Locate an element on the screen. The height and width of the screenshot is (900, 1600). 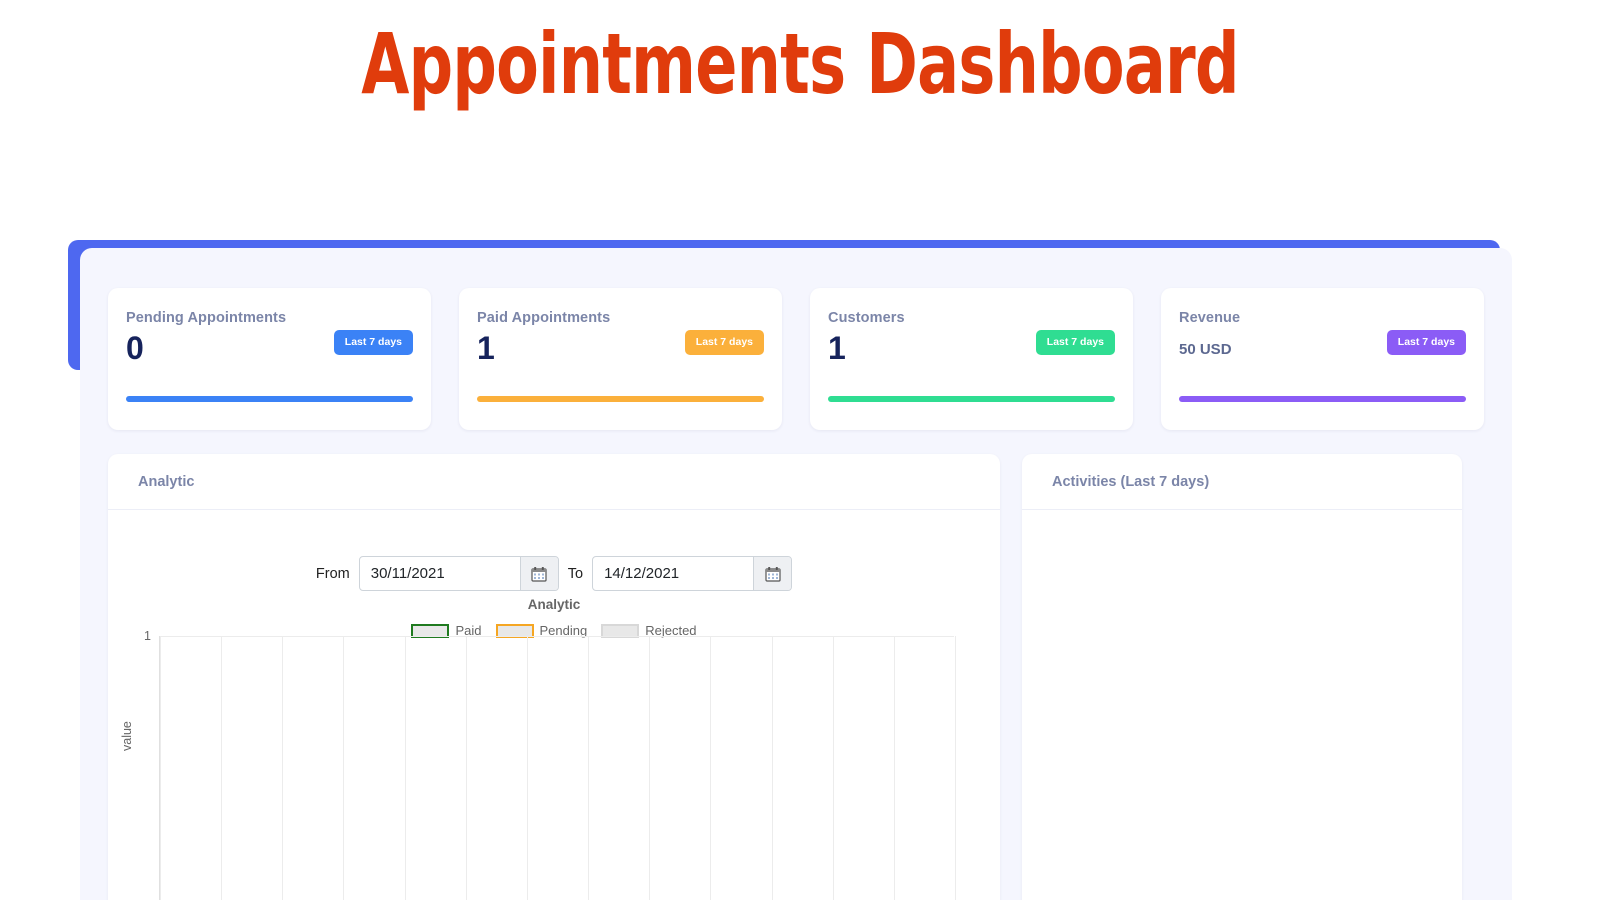
to-label: To is located at coordinates (575, 573).